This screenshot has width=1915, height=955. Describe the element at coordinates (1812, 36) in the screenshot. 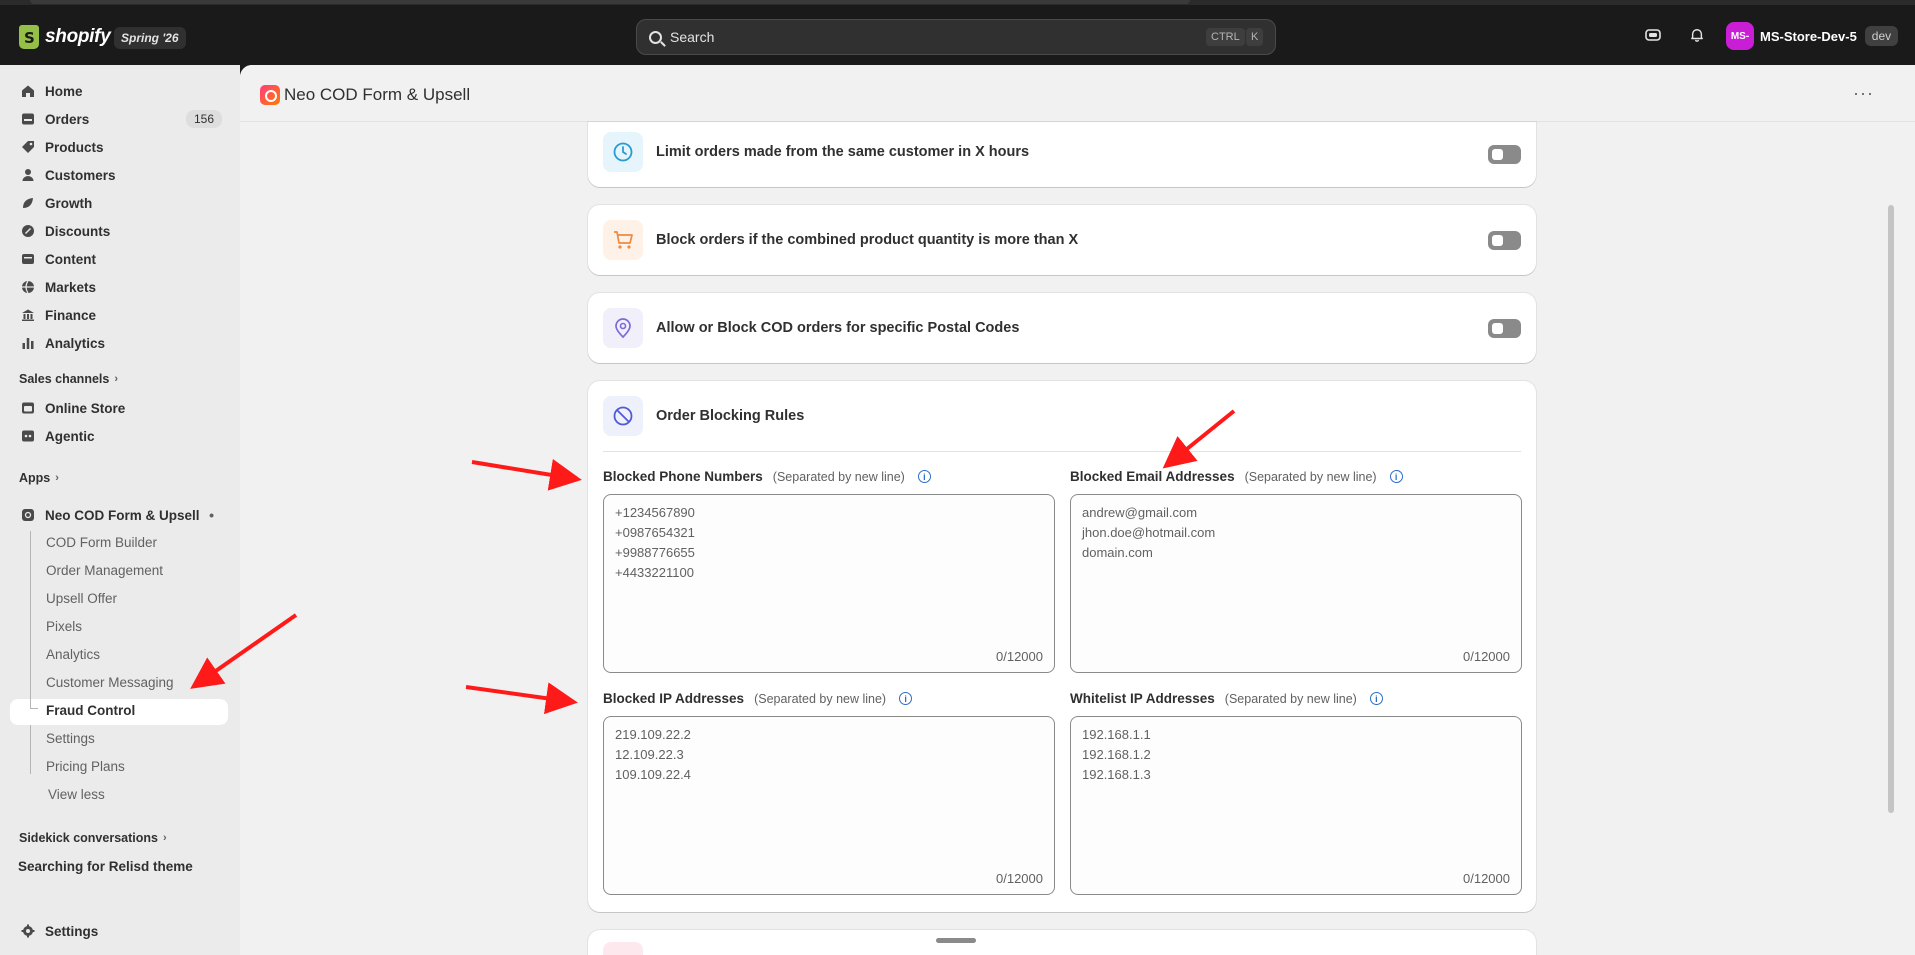

I see `store-menu-button: MS- MS-Store-Dev-5 dev` at that location.